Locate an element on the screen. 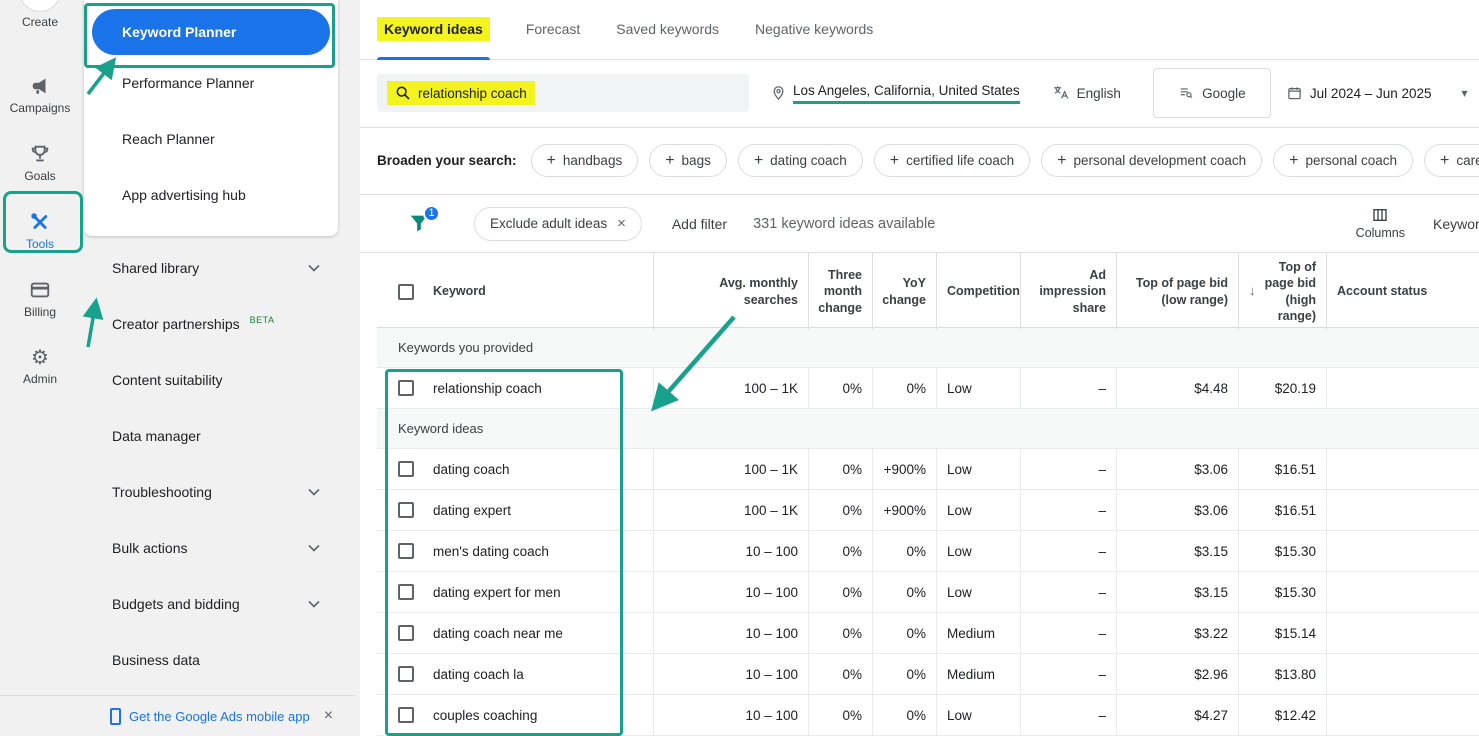  broaden-chip-certified-life-coach: + certified life coach is located at coordinates (952, 161).